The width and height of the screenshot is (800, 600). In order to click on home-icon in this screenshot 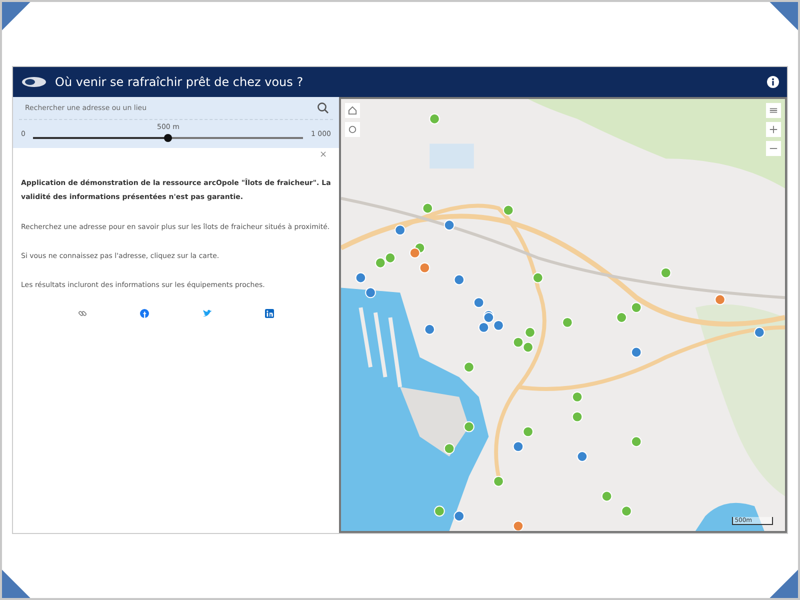, I will do `click(352, 110)`.